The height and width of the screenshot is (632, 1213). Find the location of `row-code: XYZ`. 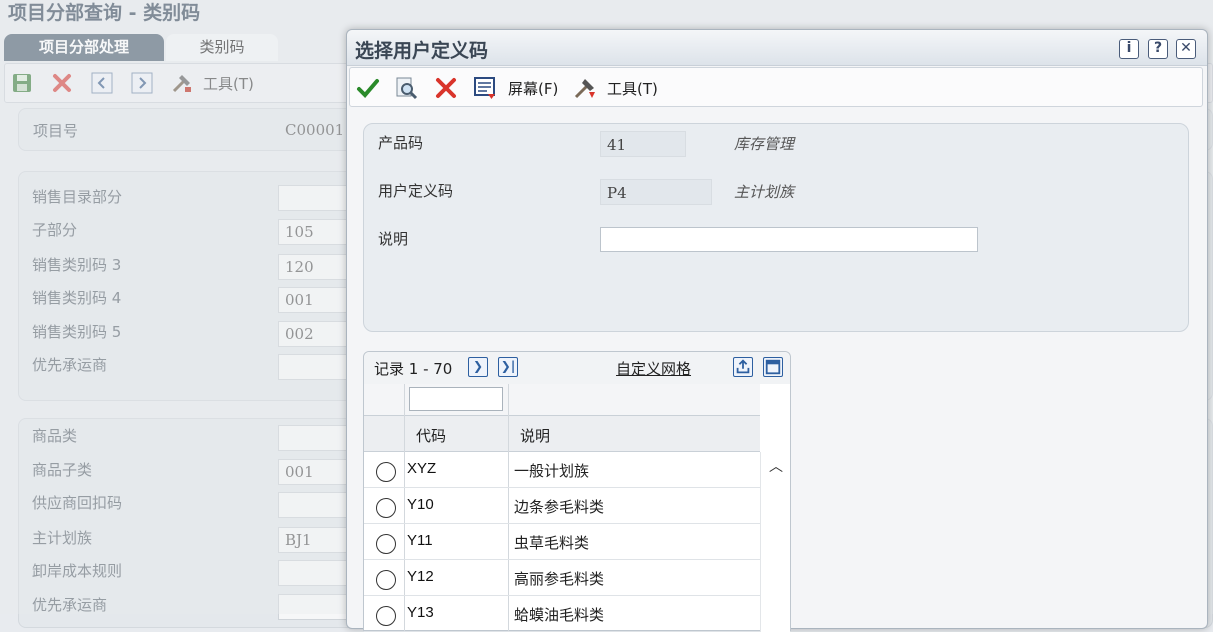

row-code: XYZ is located at coordinates (422, 468).